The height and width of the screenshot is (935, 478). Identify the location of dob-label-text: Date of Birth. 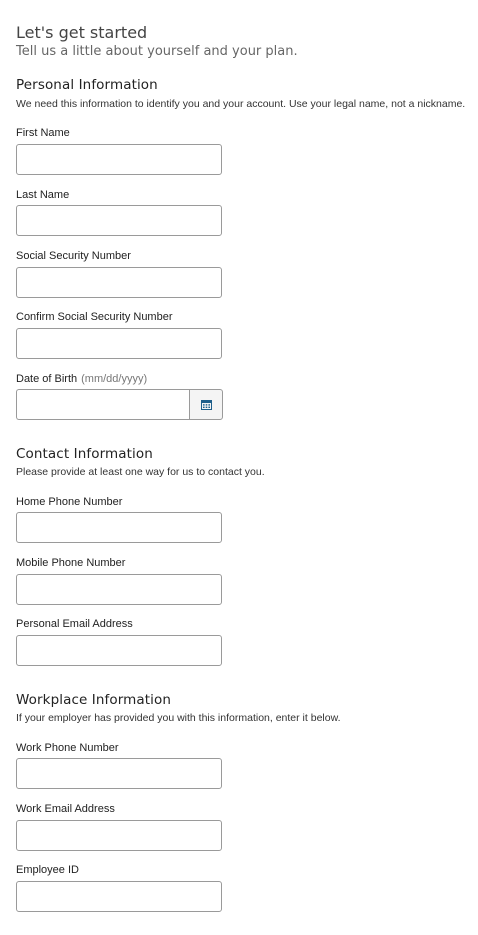
(47, 379).